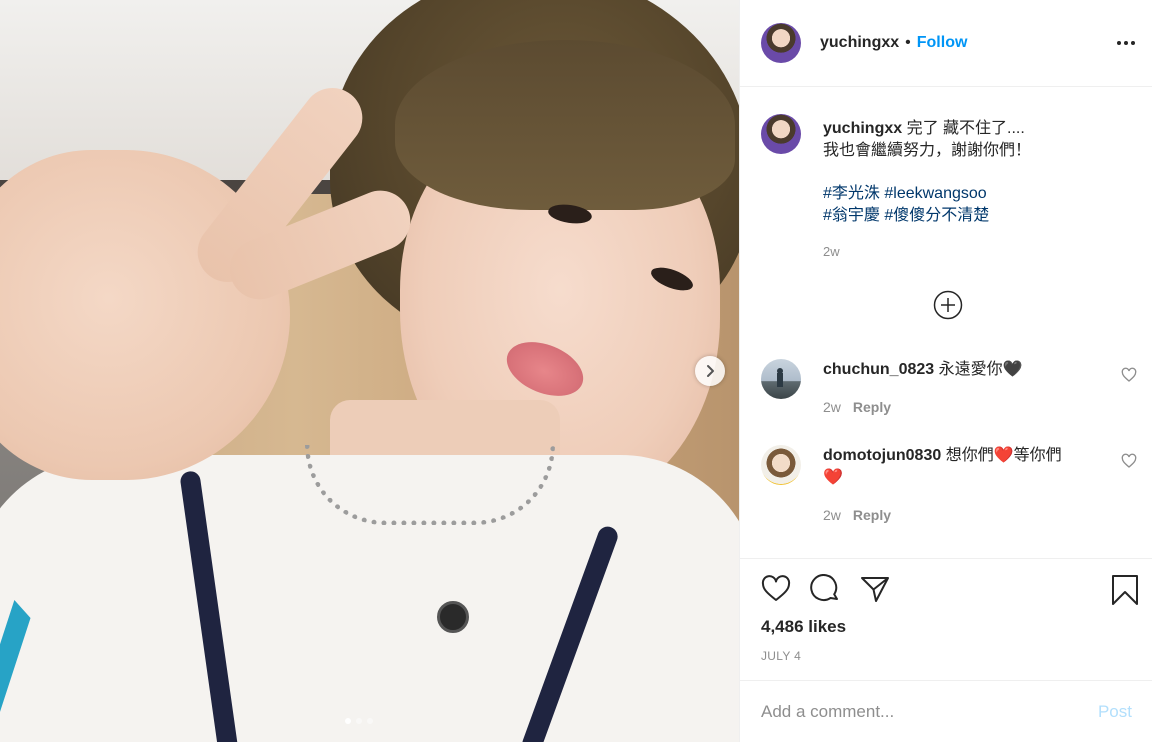 This screenshot has width=1152, height=742. I want to click on post-date: JULY 4, so click(781, 656).